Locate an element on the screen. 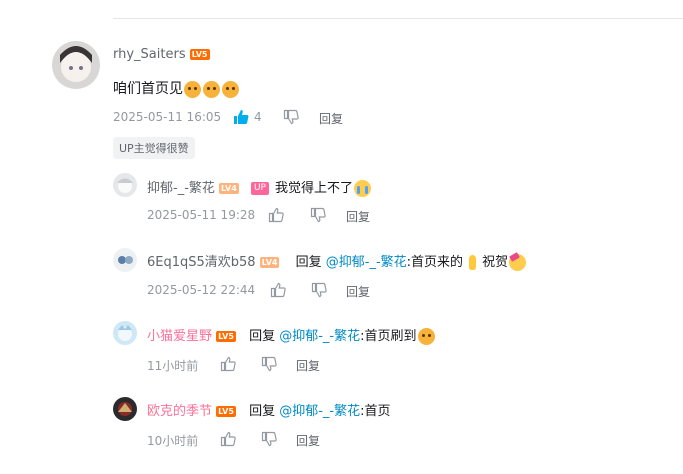  reply-username: 6Eq1qS5清欢b58 is located at coordinates (201, 262).